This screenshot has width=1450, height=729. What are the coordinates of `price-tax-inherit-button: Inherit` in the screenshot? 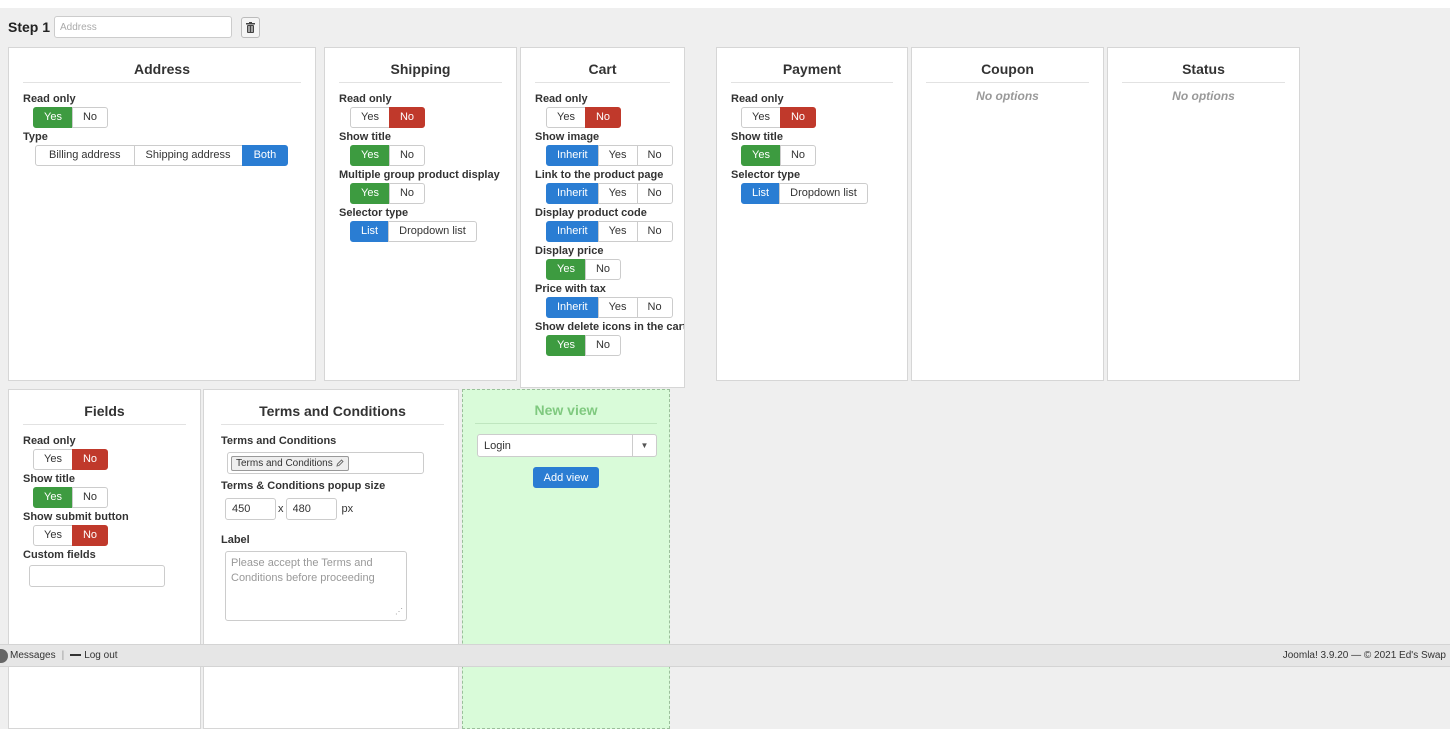 It's located at (572, 307).